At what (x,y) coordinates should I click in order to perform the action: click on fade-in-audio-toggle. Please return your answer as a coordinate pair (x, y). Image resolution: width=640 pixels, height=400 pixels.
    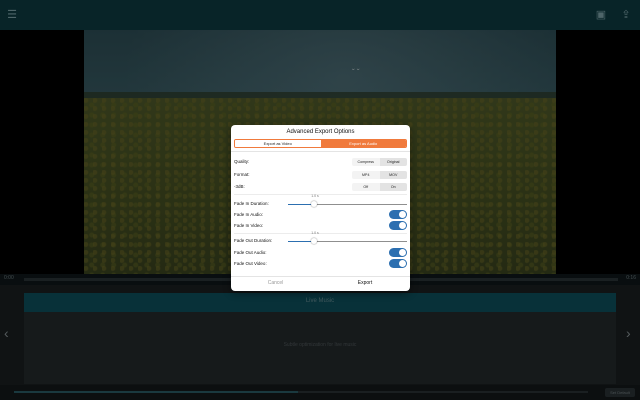
    Looking at the image, I should click on (398, 214).